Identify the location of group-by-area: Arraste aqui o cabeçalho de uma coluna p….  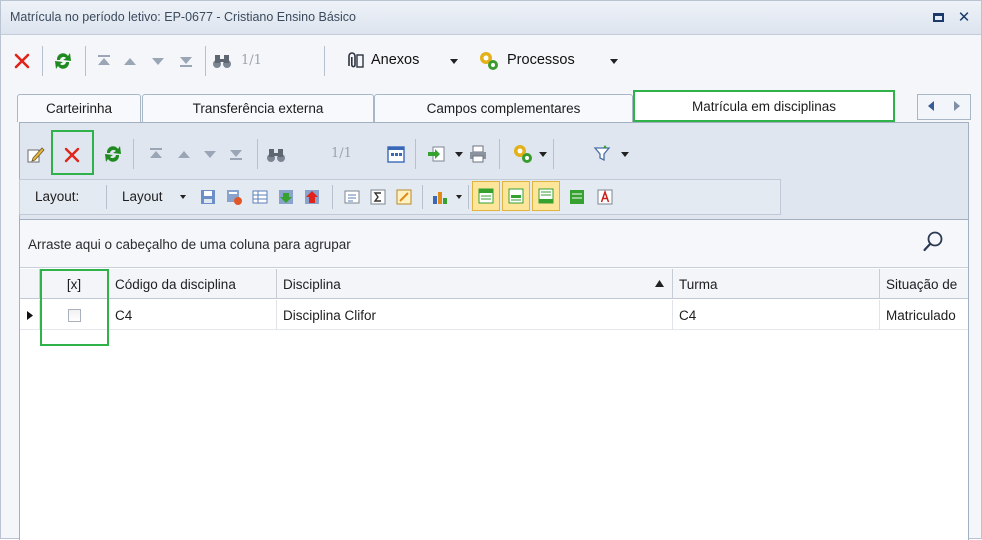
(494, 244).